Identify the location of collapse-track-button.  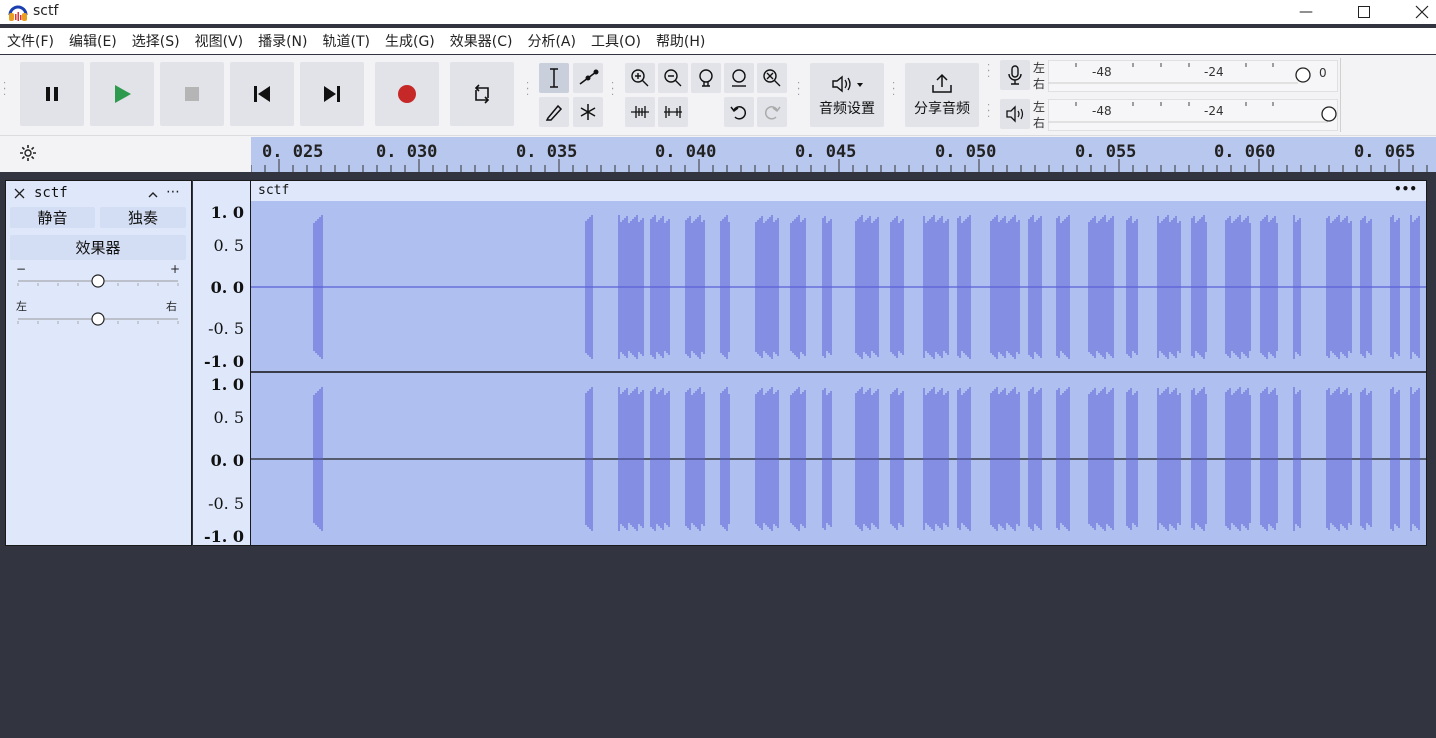
(153, 194).